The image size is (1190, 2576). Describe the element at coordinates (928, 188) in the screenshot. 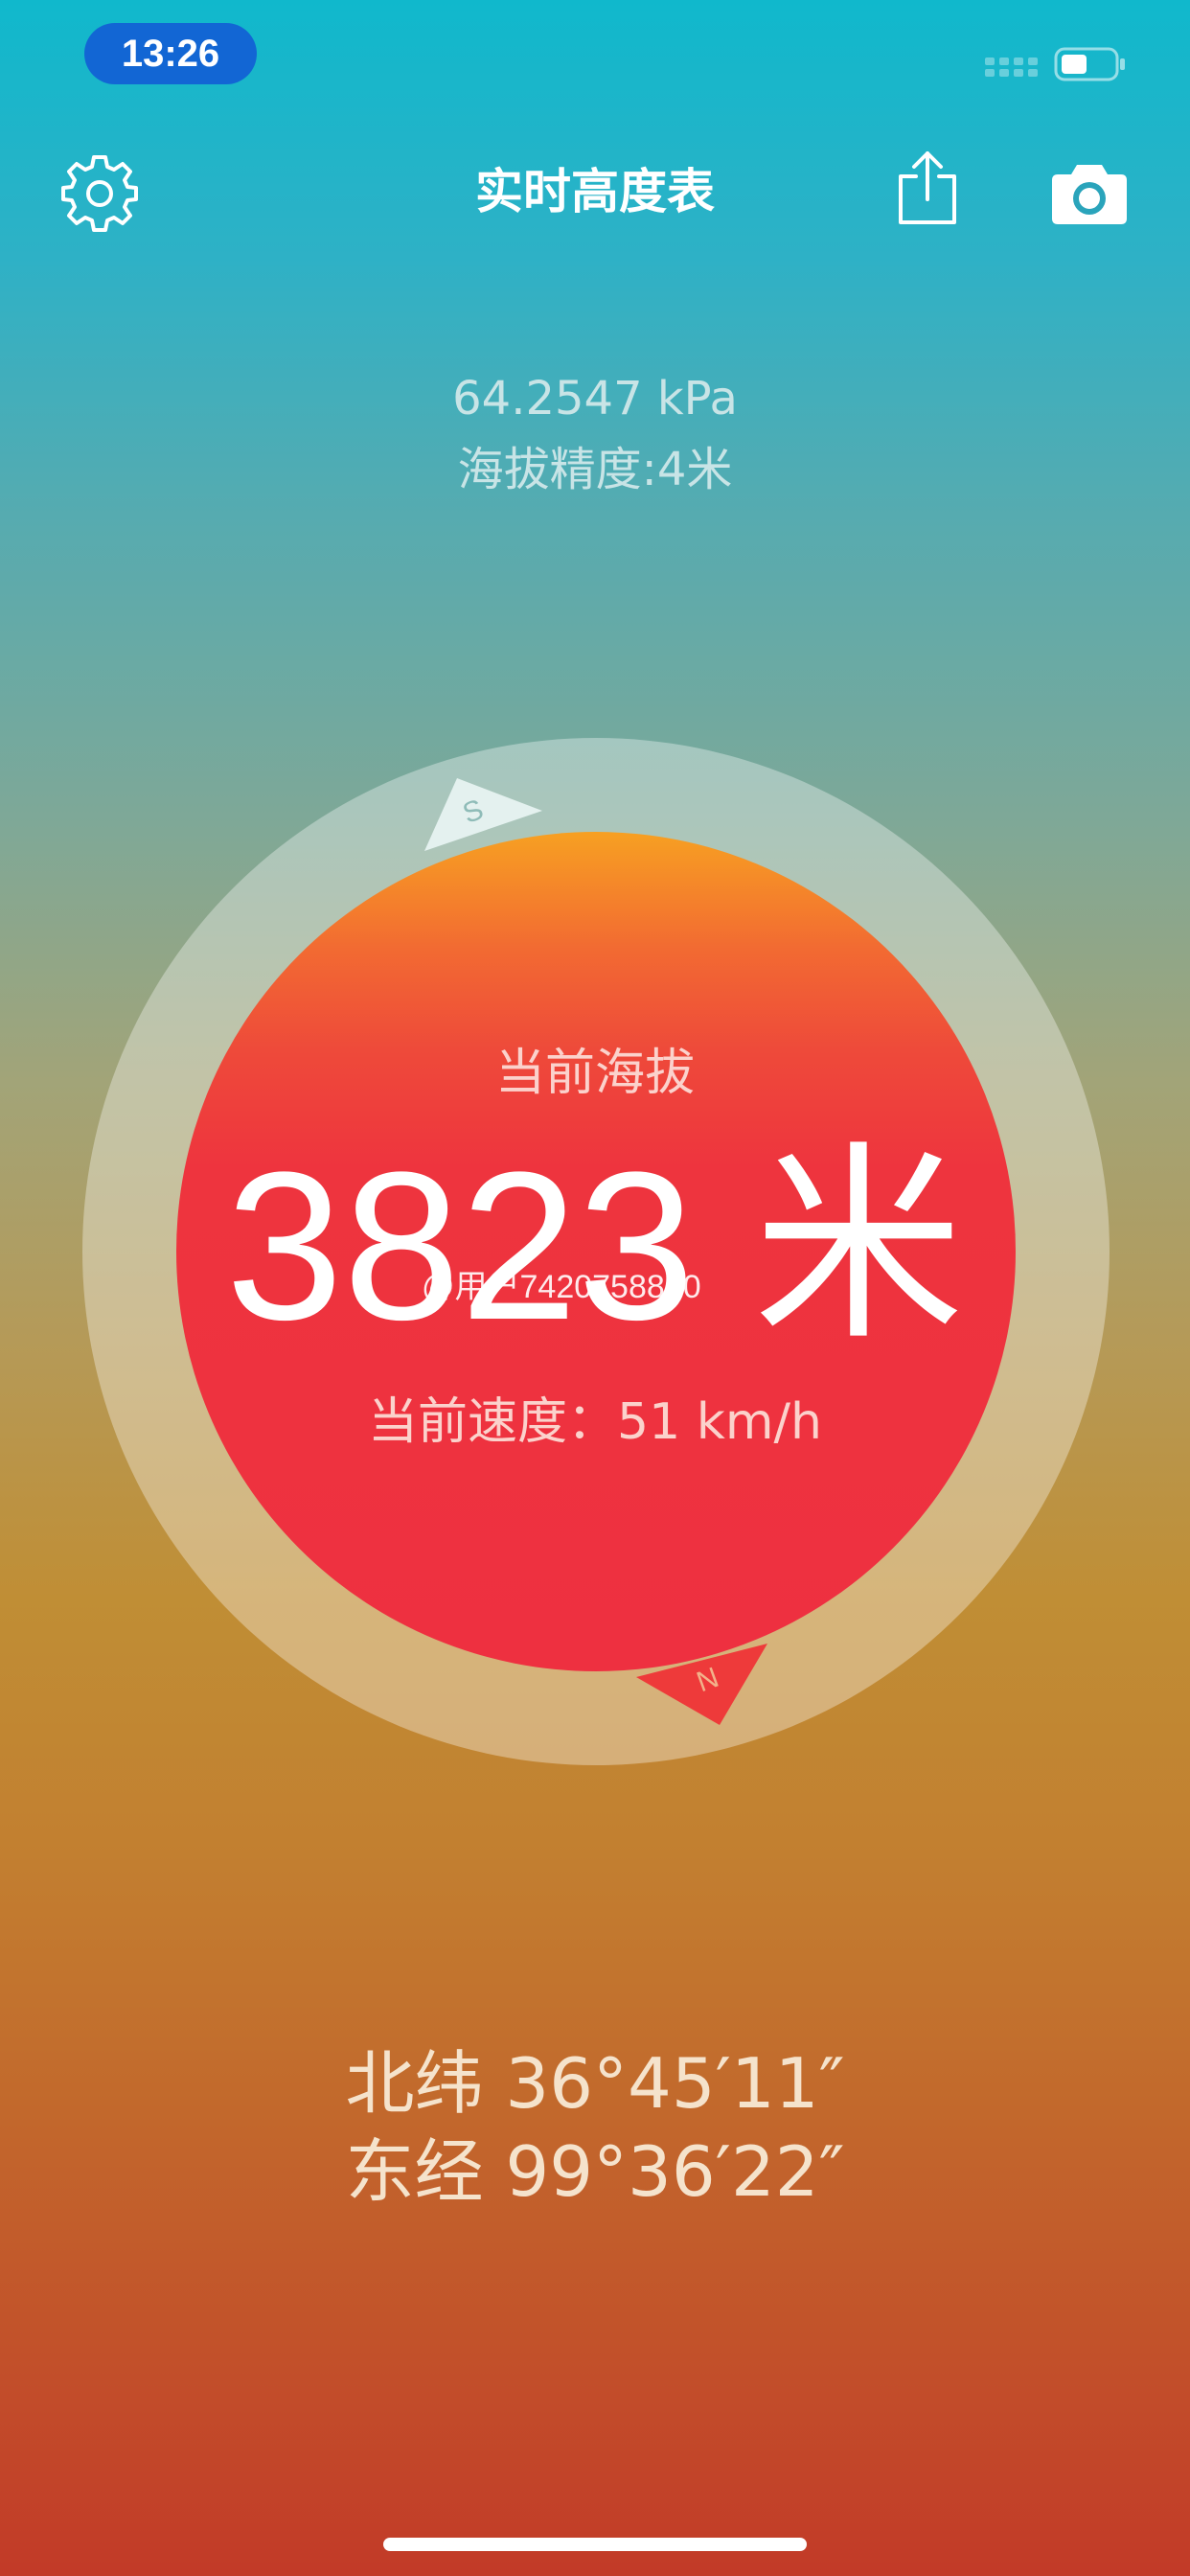

I see `share-icon` at that location.